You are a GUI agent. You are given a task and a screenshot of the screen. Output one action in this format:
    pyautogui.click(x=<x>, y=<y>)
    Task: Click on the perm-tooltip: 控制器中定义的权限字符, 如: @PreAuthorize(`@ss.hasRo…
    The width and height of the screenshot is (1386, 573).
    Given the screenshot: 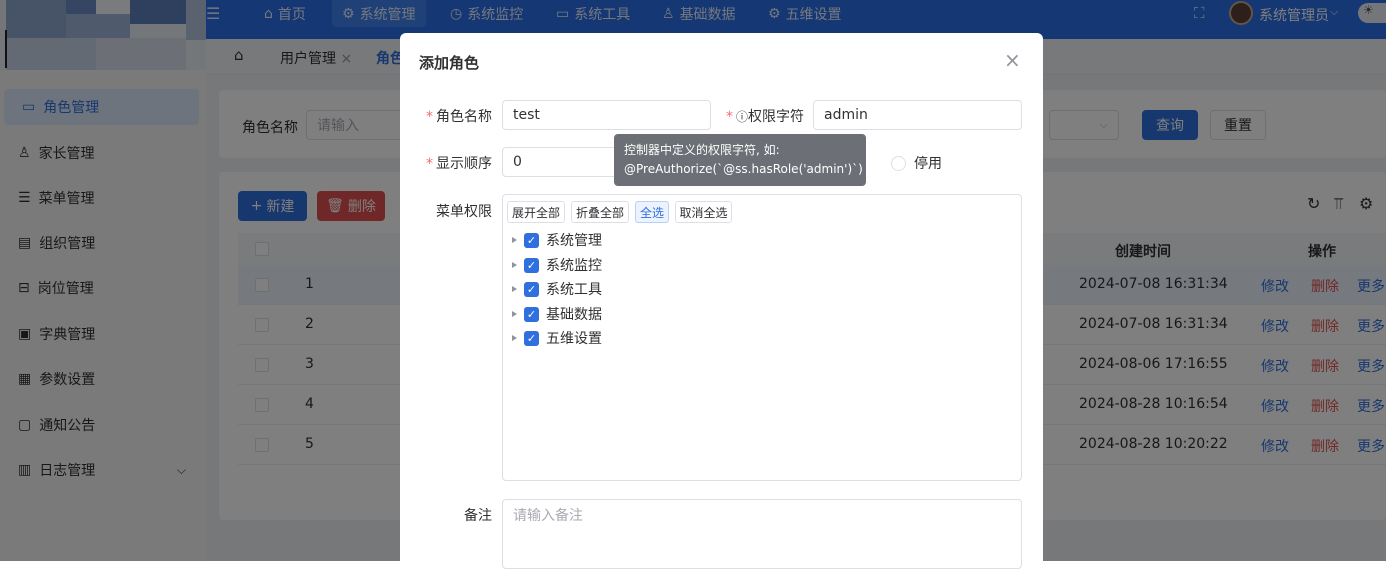 What is the action you would take?
    pyautogui.click(x=740, y=160)
    